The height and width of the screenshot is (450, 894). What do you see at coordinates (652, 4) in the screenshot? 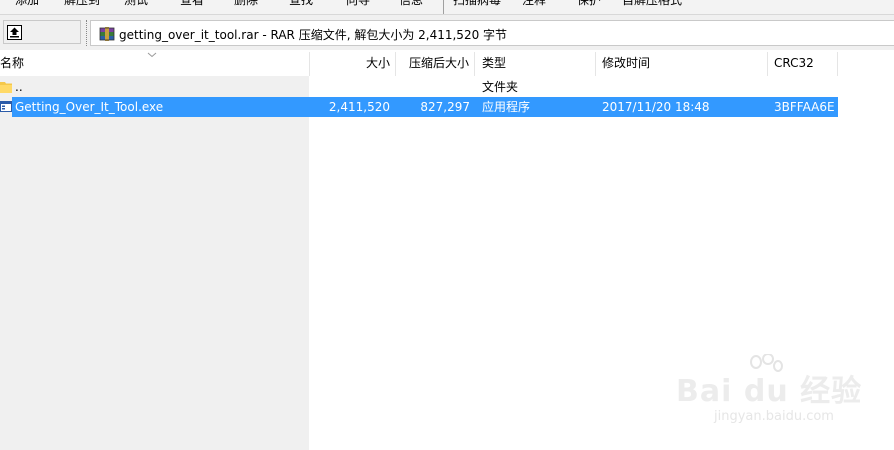
I see `sfx-button: 自解压格式` at bounding box center [652, 4].